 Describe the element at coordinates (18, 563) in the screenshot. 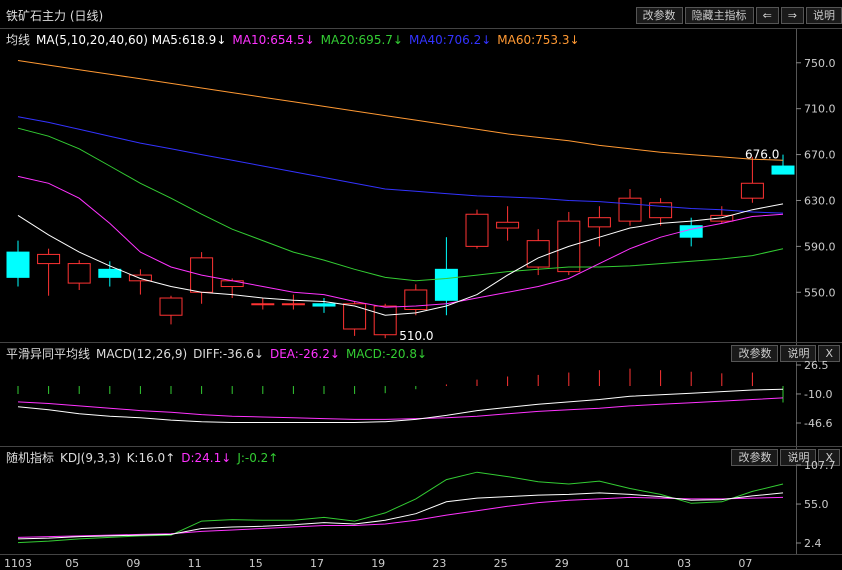

I see `date-tick-label: 1103` at that location.